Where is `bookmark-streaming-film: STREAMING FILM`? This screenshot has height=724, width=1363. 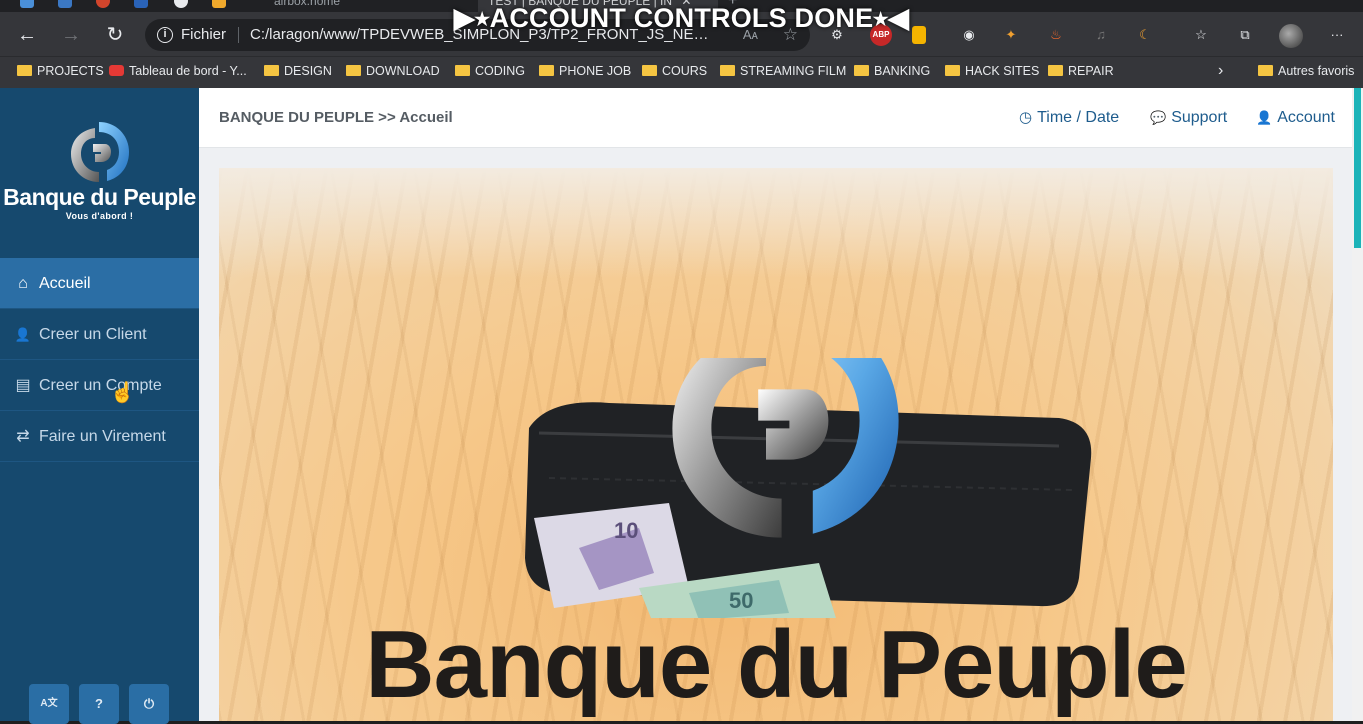 bookmark-streaming-film: STREAMING FILM is located at coordinates (783, 71).